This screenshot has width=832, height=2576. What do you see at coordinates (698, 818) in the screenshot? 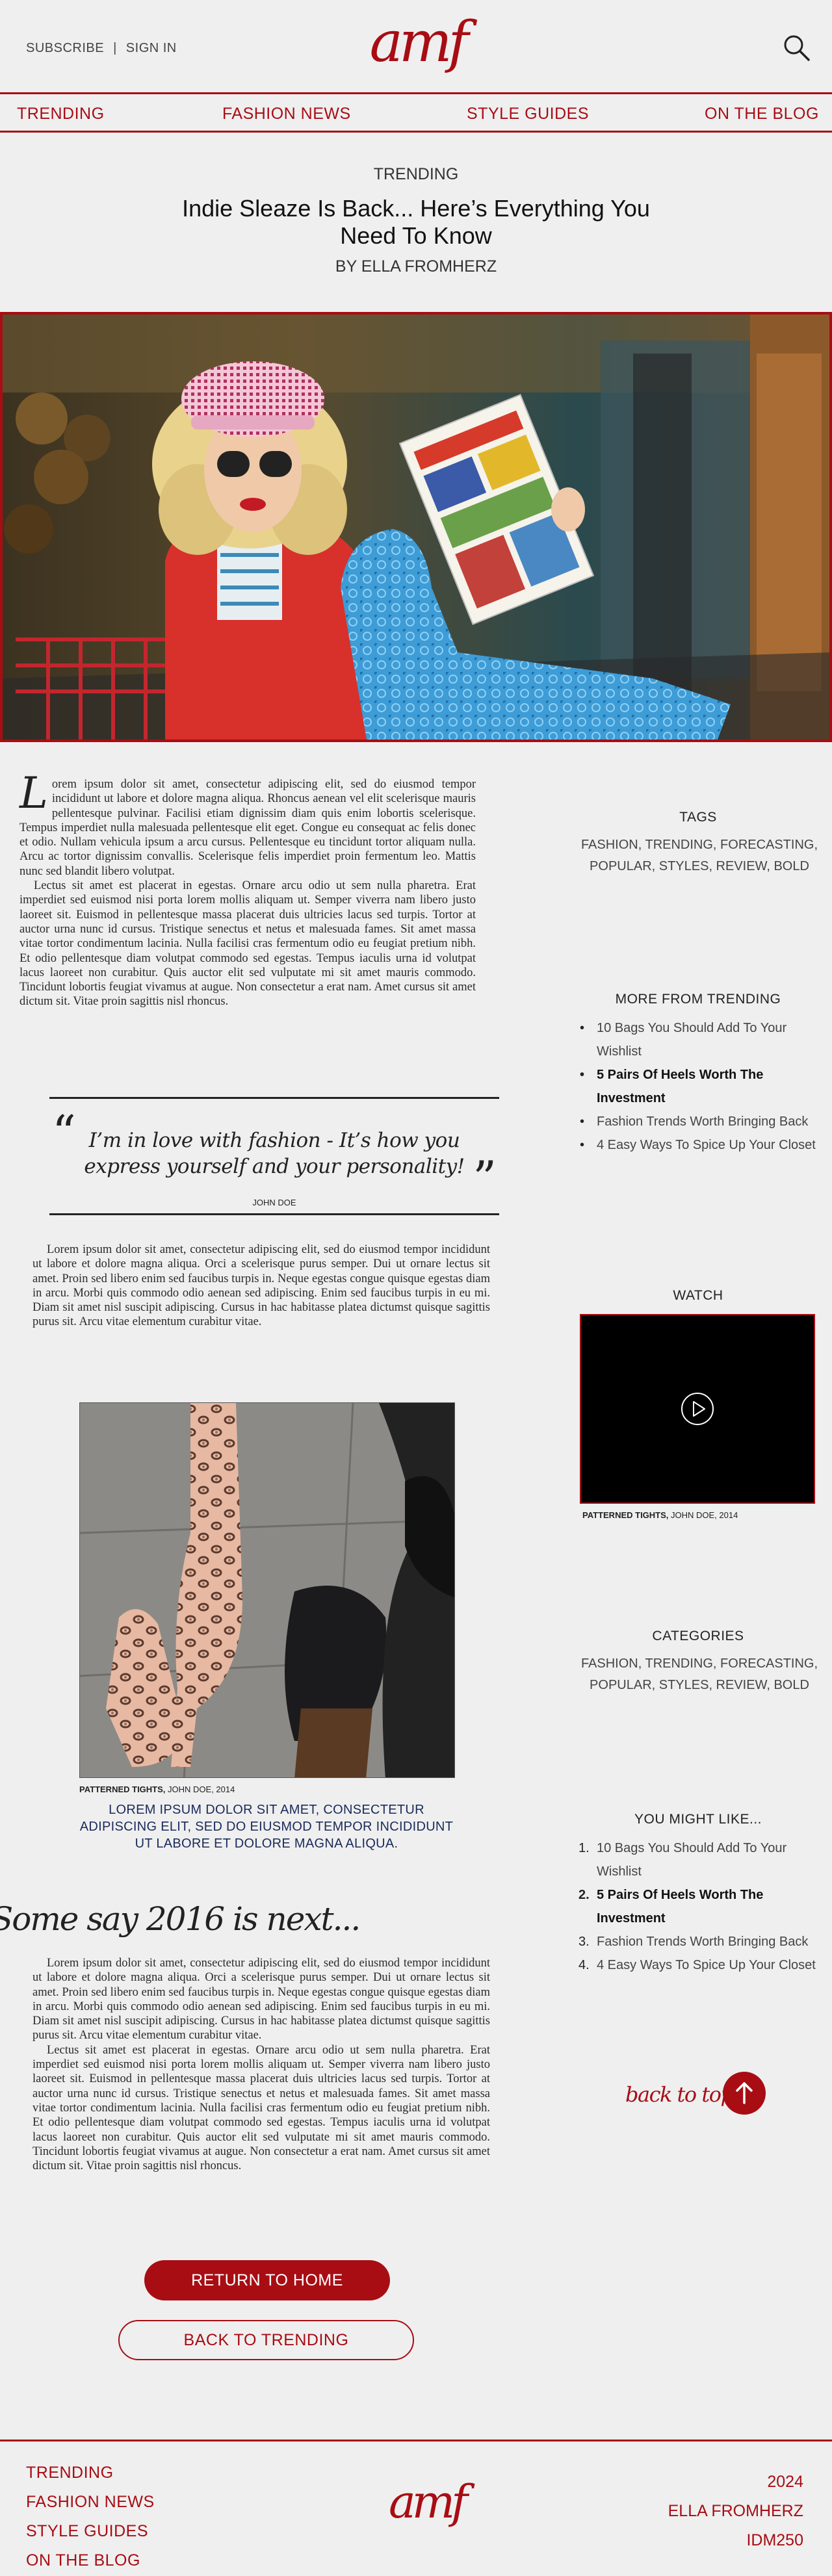
I see `tags-heading: TAGS` at bounding box center [698, 818].